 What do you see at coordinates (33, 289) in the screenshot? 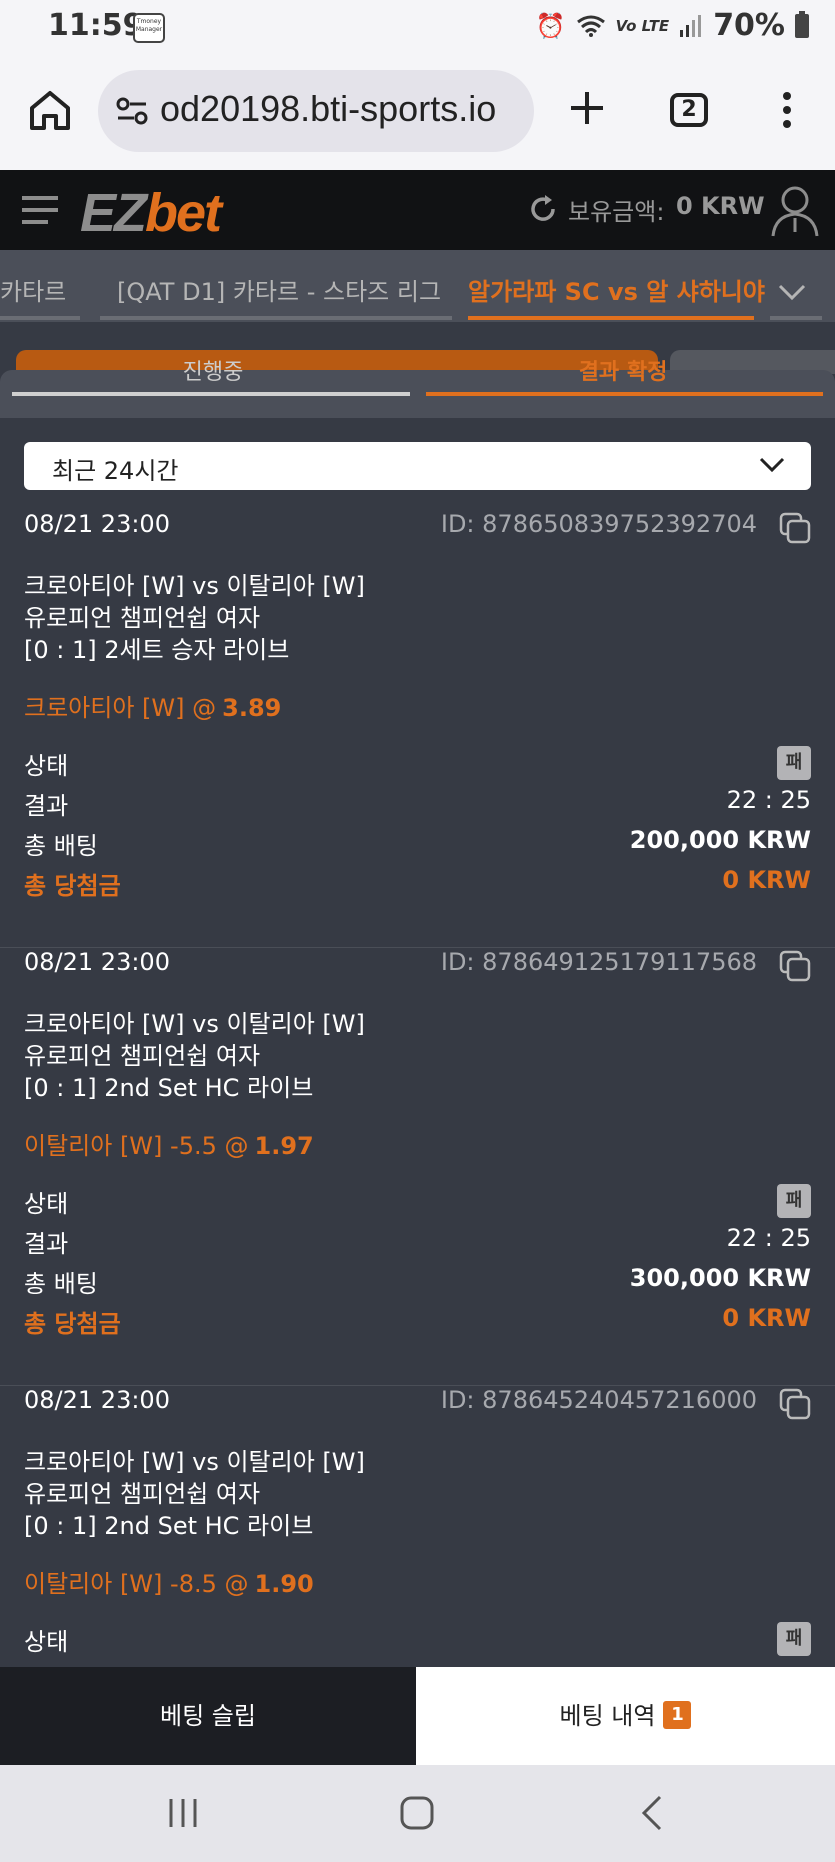
I see `breadcrumb-country: 카타르` at bounding box center [33, 289].